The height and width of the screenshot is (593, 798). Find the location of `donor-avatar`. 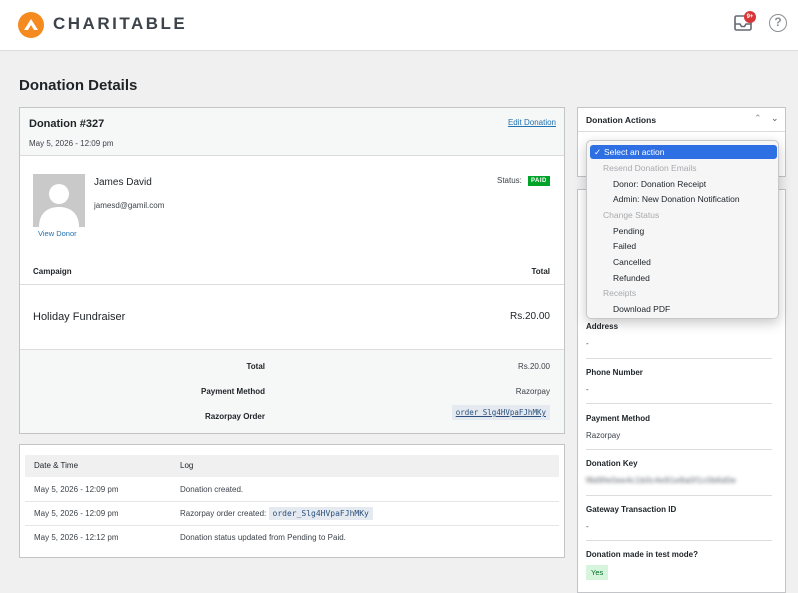

donor-avatar is located at coordinates (59, 200).